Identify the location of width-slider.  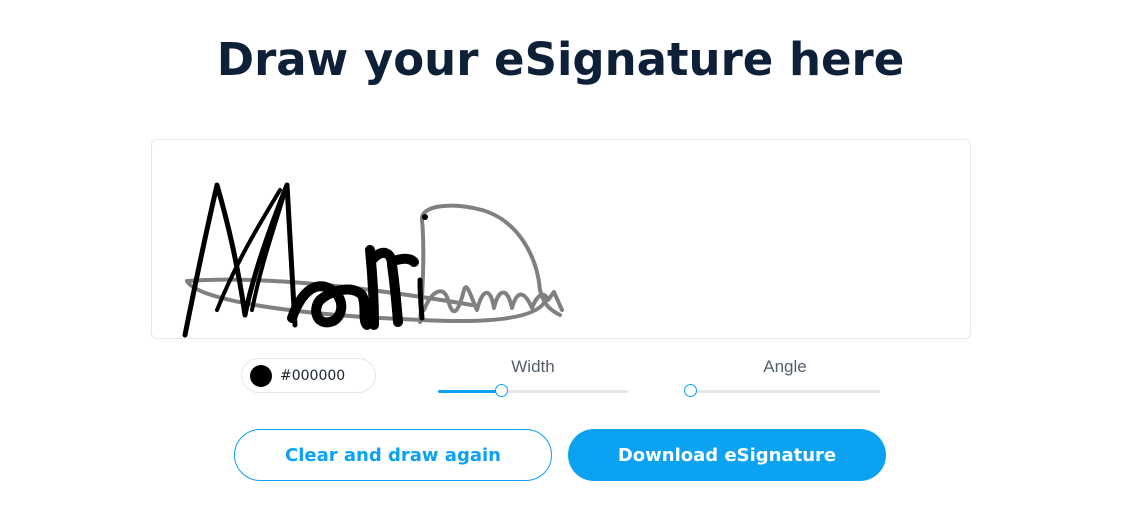
(533, 390).